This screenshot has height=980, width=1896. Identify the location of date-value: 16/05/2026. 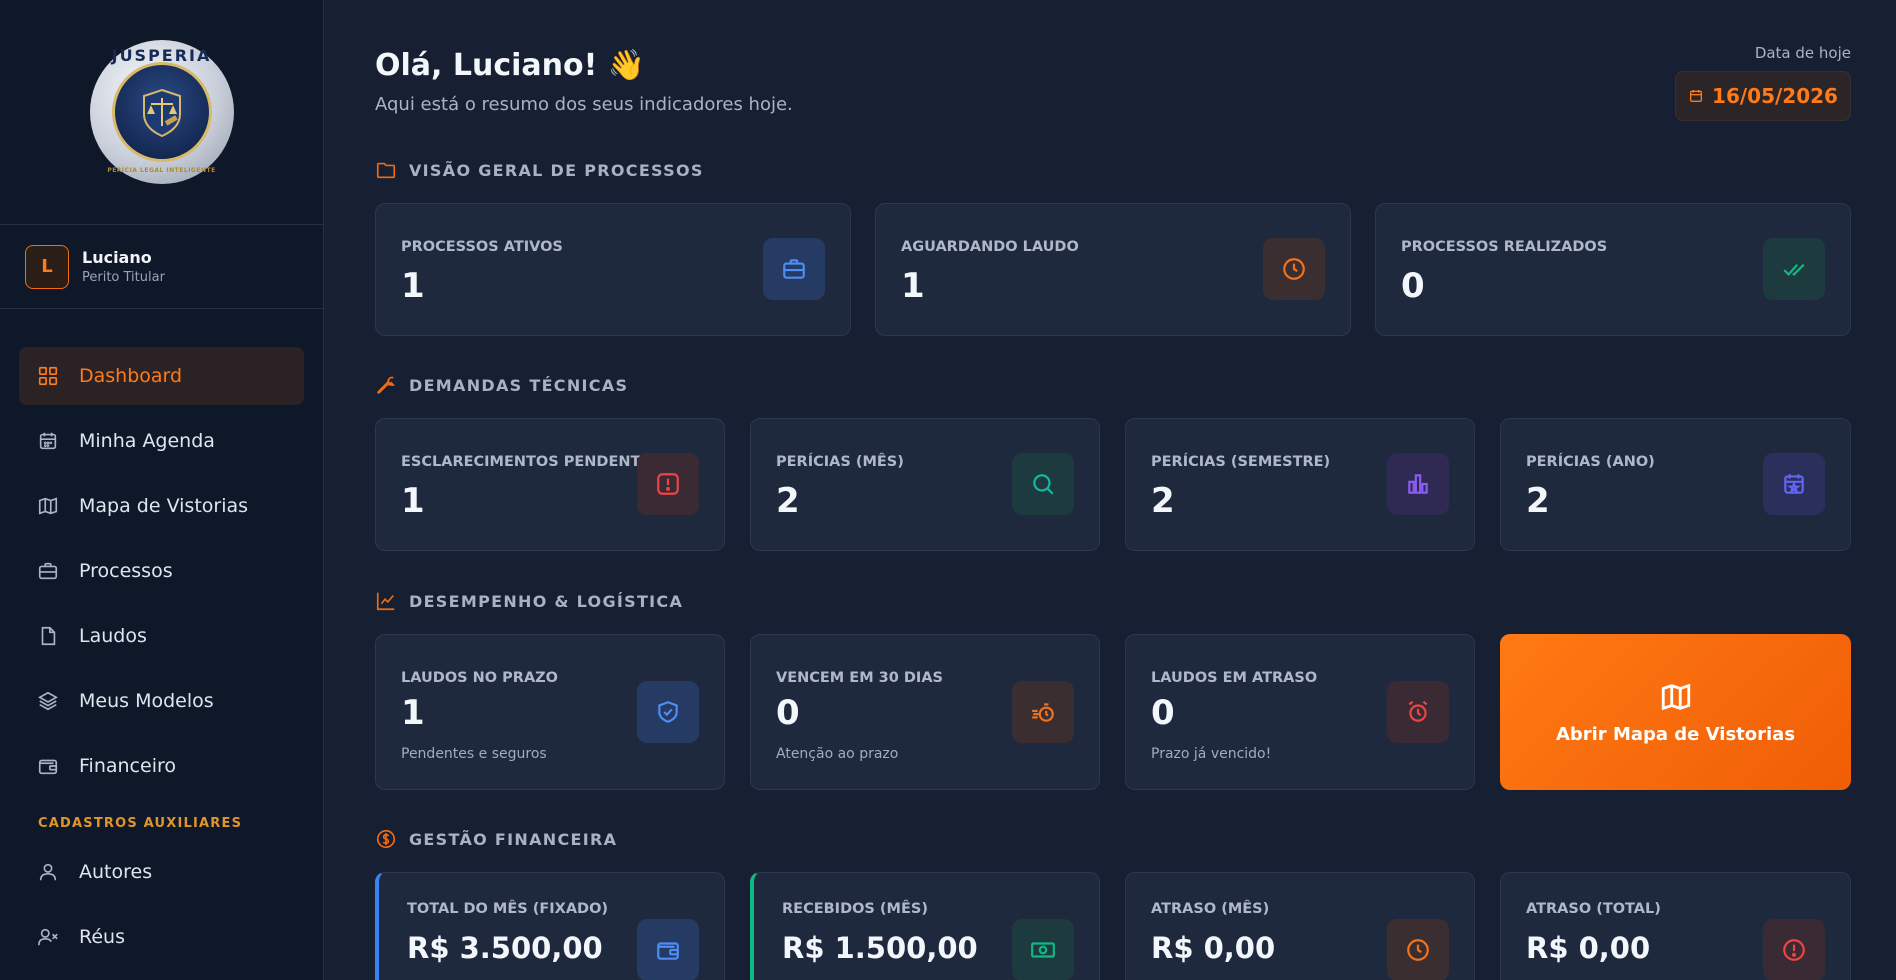
(1775, 96).